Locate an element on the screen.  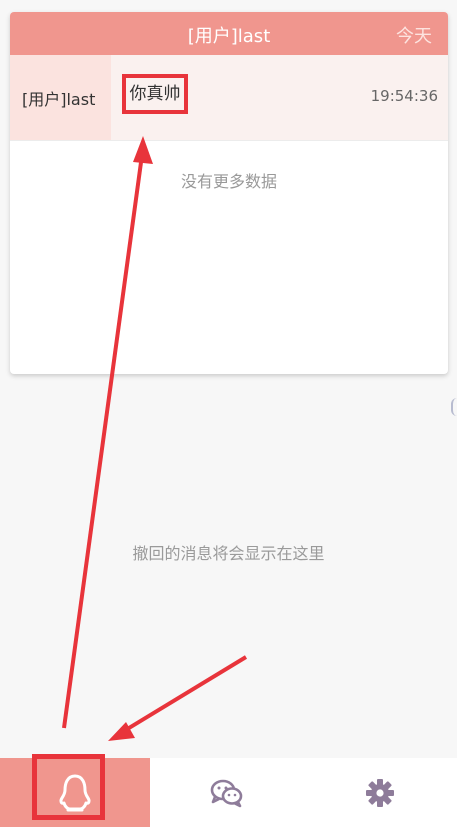
tab-settings is located at coordinates (380, 792).